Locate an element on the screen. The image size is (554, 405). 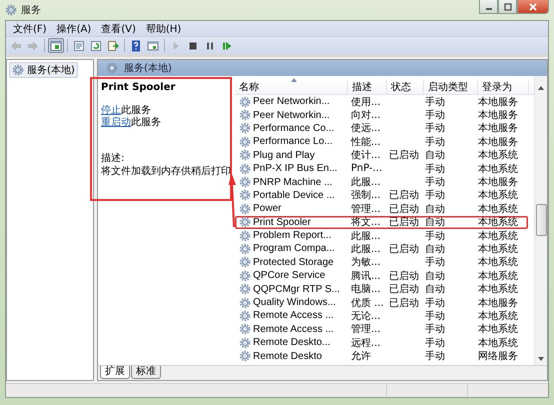
action-link: 停止 is located at coordinates (111, 110).